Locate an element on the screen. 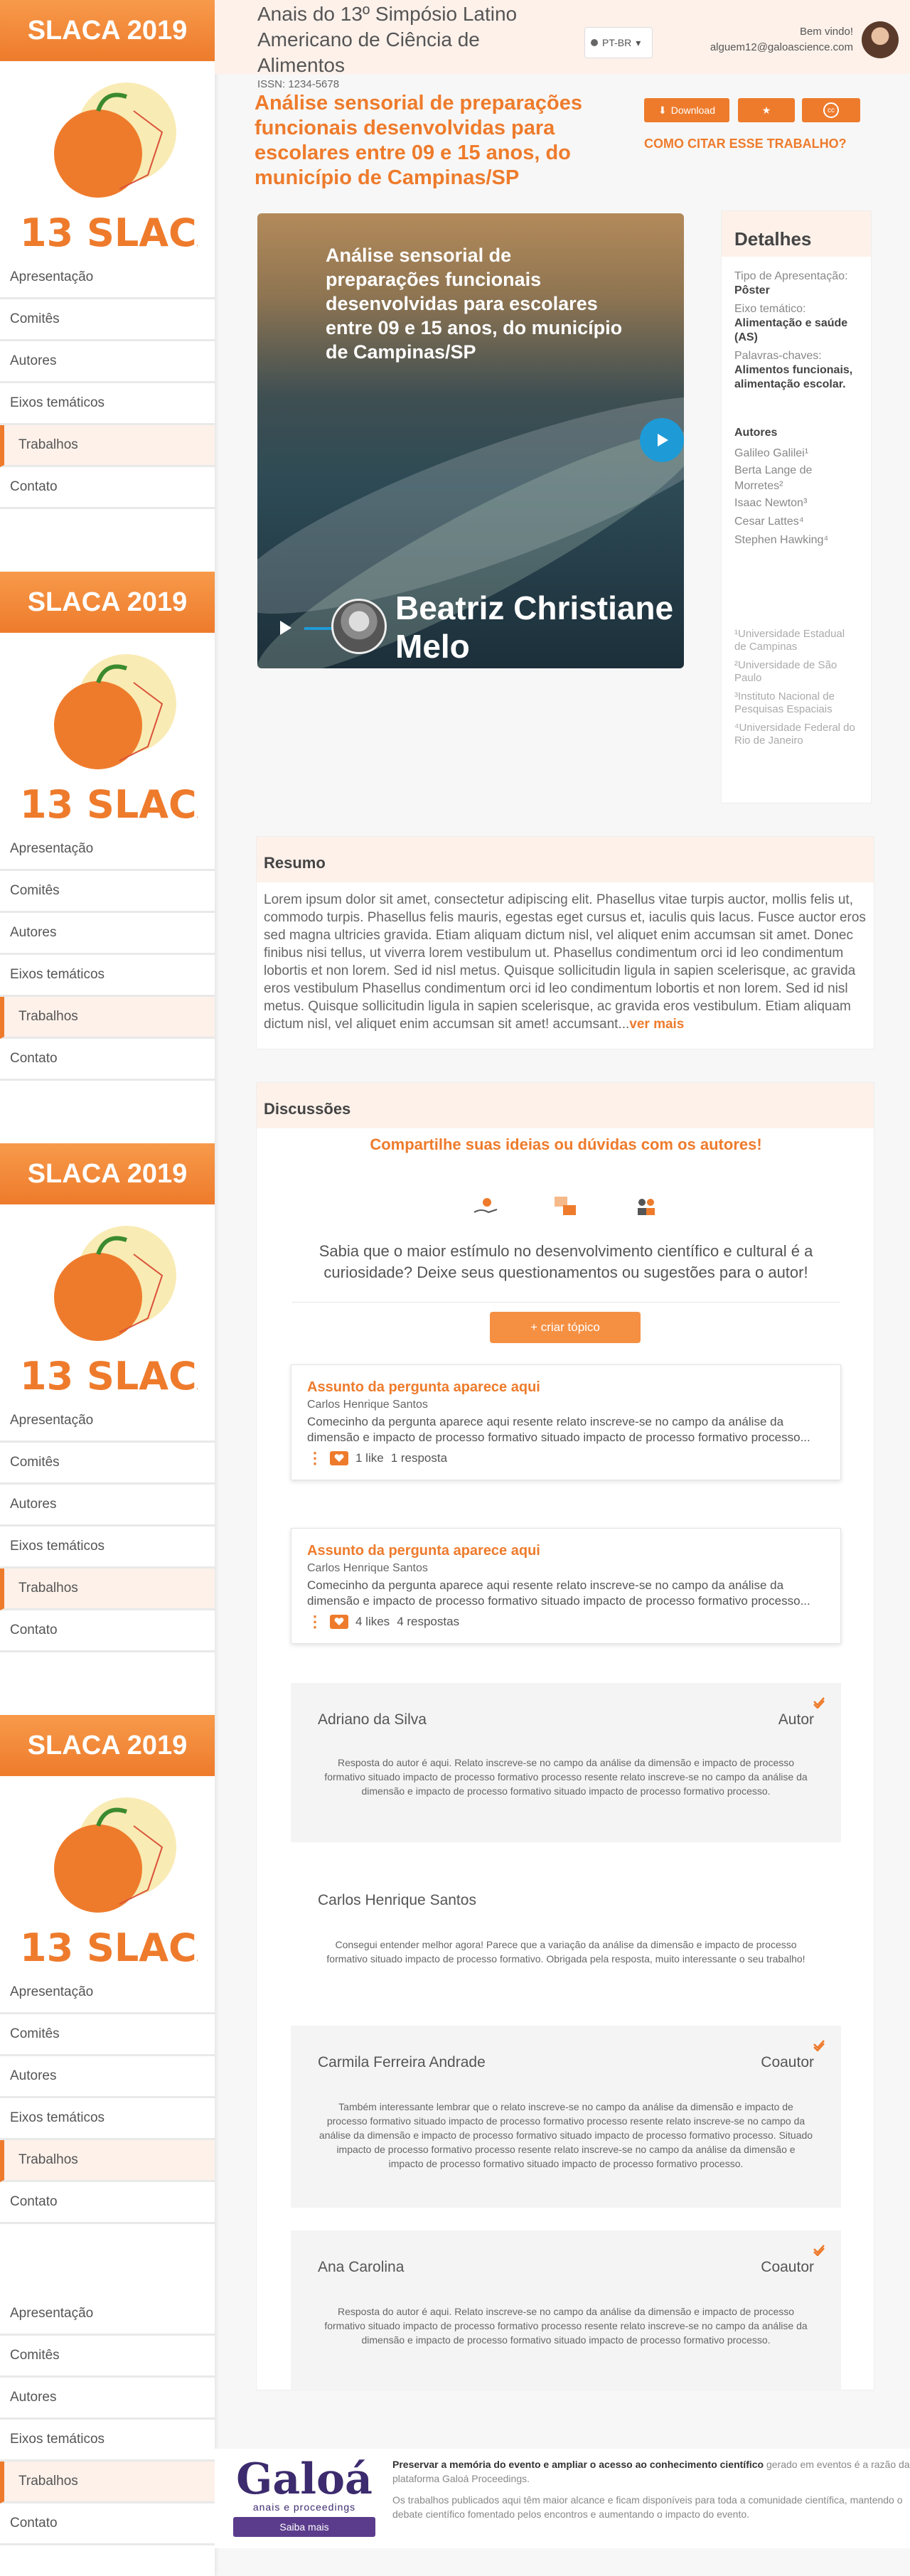 The width and height of the screenshot is (910, 2576). download-label: Download is located at coordinates (692, 110).